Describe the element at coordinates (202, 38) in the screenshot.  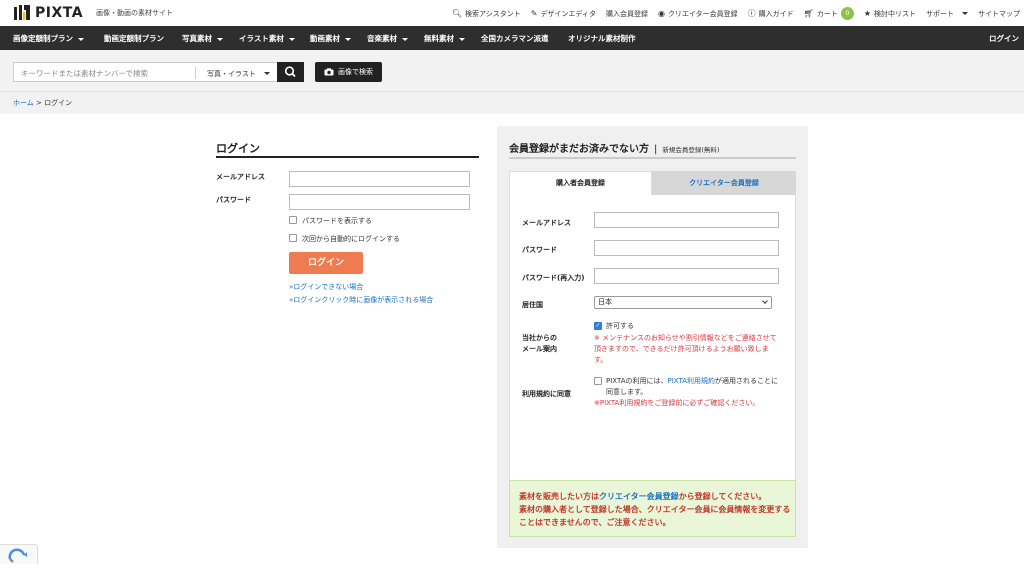
I see `nav-photo: 写真素材` at that location.